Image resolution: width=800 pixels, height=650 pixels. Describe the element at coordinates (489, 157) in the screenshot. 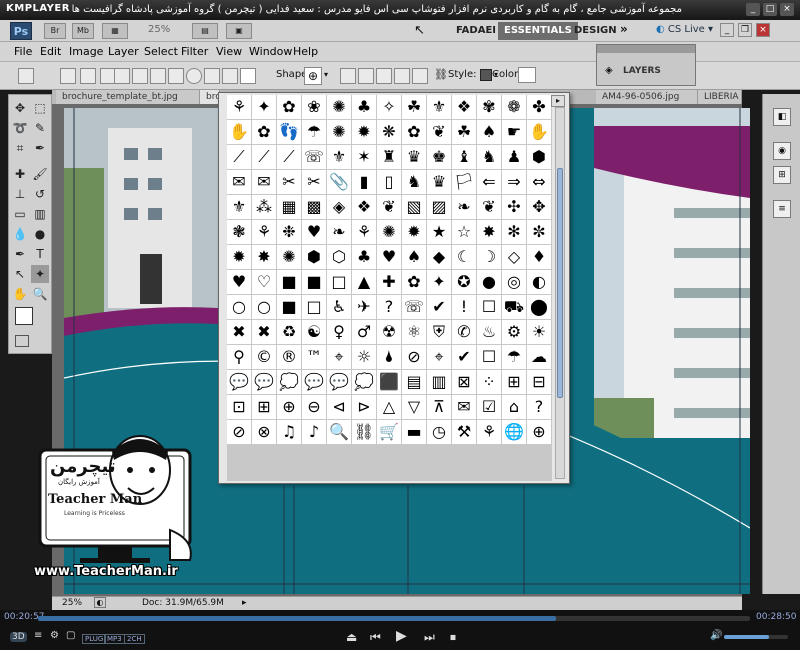

I see `shape-cell: ♞` at that location.